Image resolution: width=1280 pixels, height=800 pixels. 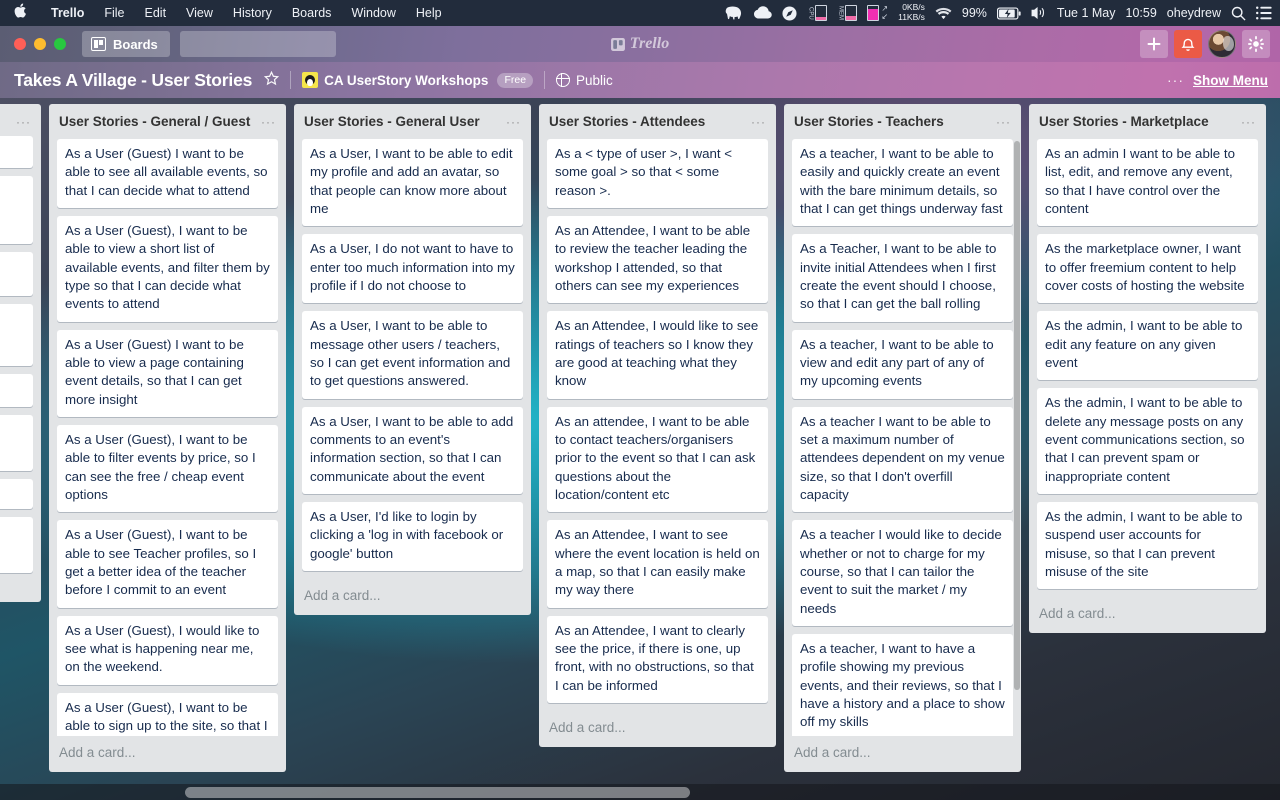 I want to click on card: n, so click(x=16, y=210).